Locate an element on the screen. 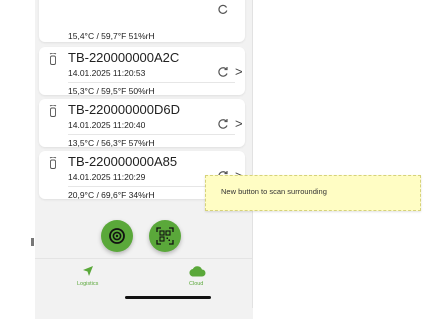 Image resolution: width=424 pixels, height=319 pixels. qr-code-scan-icon is located at coordinates (165, 236).